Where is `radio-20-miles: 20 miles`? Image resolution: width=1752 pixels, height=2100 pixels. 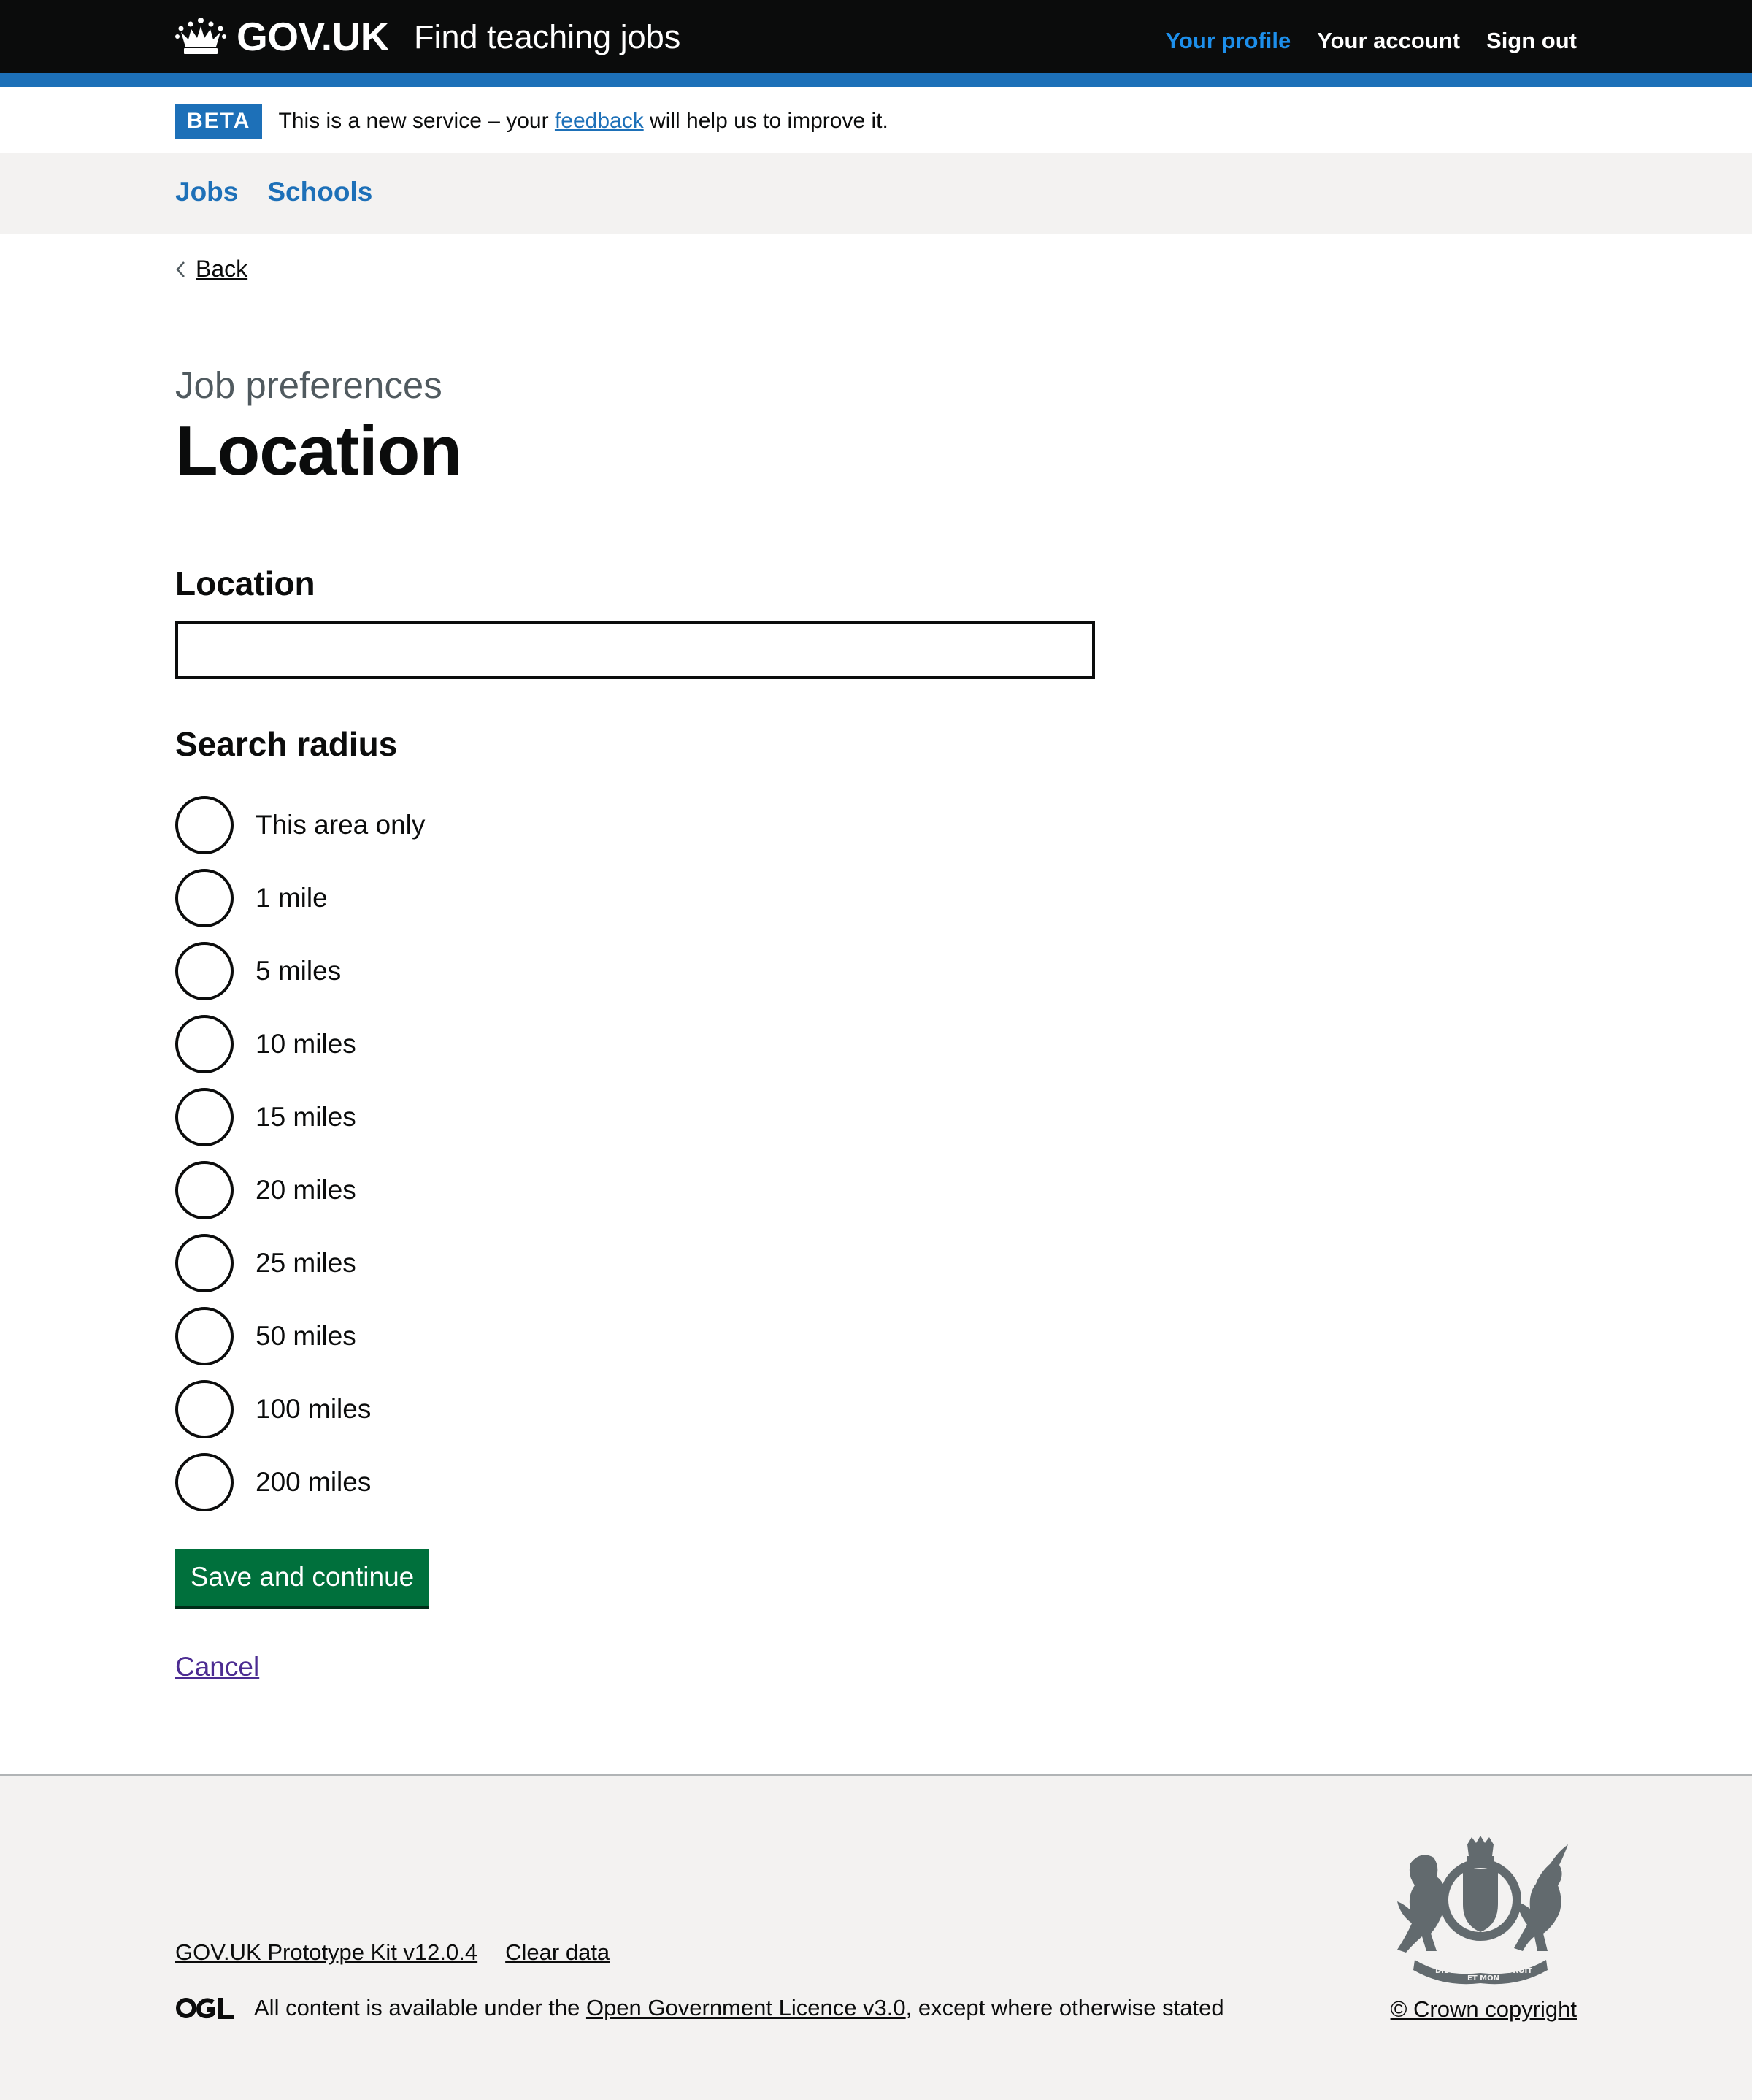
radio-20-miles: 20 miles is located at coordinates (265, 1190).